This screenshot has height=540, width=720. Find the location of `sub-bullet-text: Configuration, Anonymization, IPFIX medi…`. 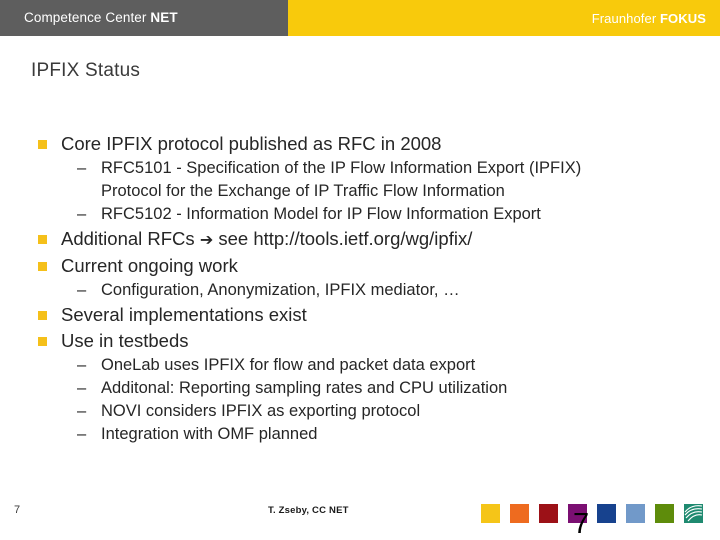

sub-bullet-text: Configuration, Anonymization, IPFIX medi… is located at coordinates (280, 290).